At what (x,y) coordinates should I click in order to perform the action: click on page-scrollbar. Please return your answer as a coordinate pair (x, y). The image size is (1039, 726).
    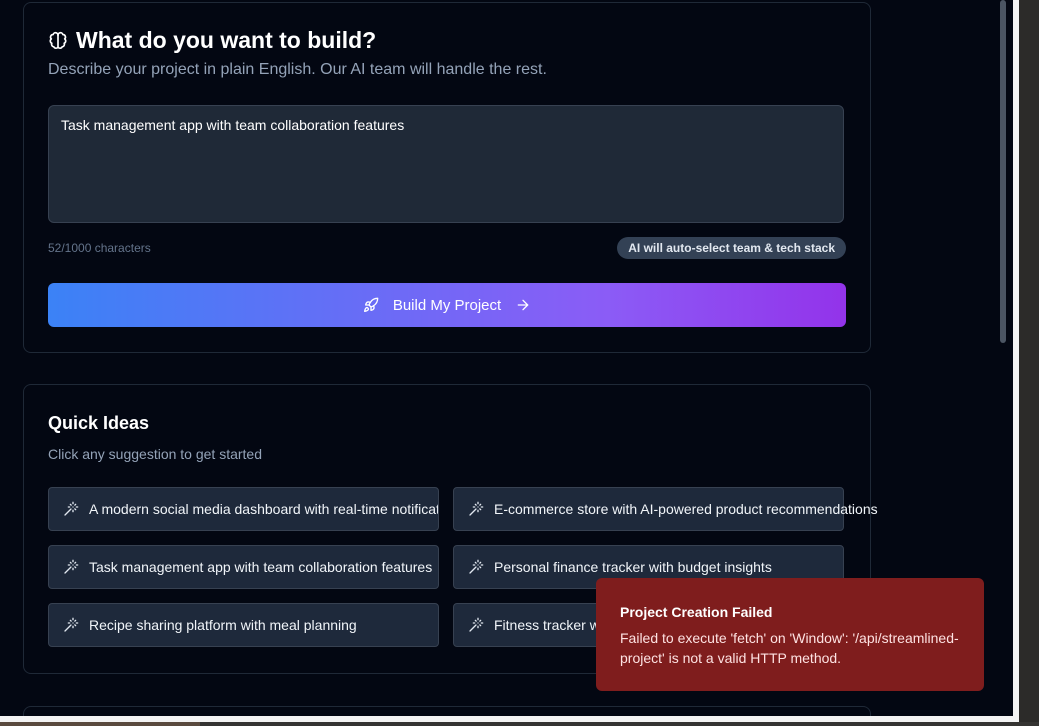
    Looking at the image, I should click on (1003, 359).